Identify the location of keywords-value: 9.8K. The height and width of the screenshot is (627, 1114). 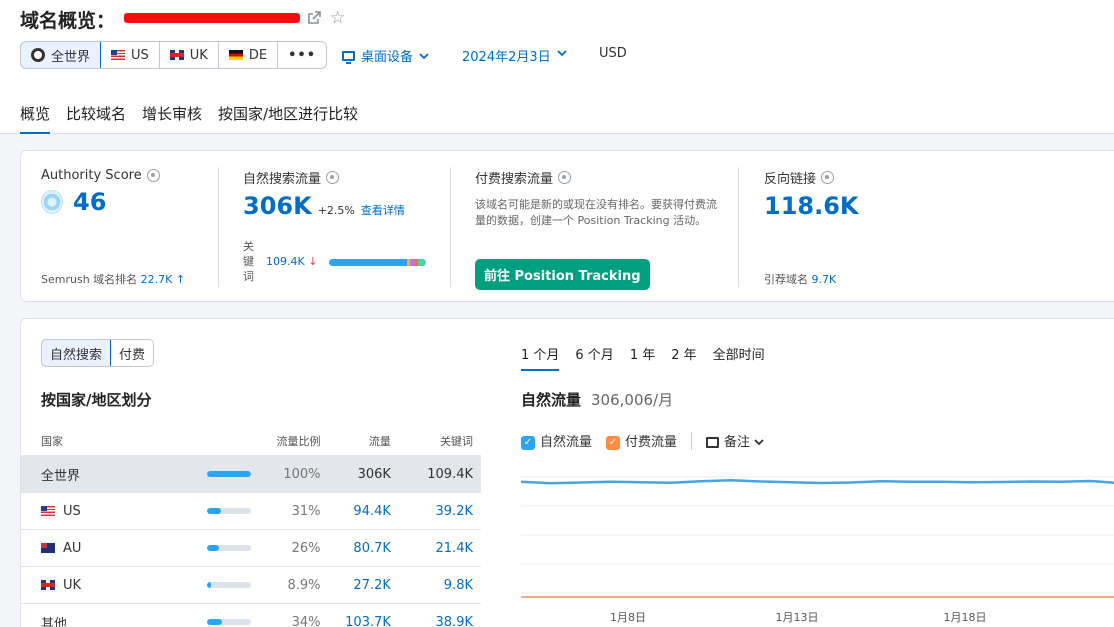
(432, 585).